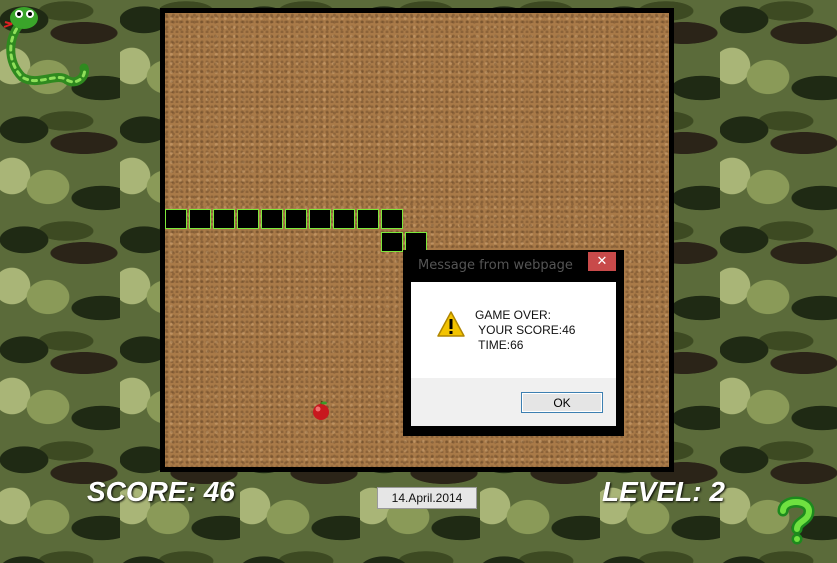 This screenshot has width=837, height=563. I want to click on ok-button: OK, so click(562, 402).